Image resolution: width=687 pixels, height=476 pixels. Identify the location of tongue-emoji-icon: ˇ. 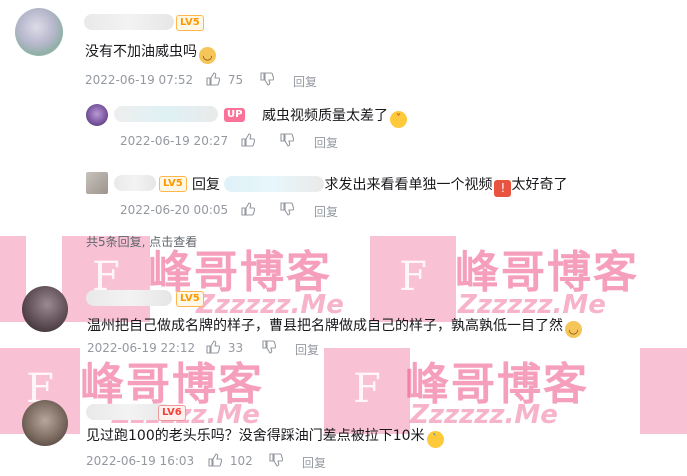
(398, 119).